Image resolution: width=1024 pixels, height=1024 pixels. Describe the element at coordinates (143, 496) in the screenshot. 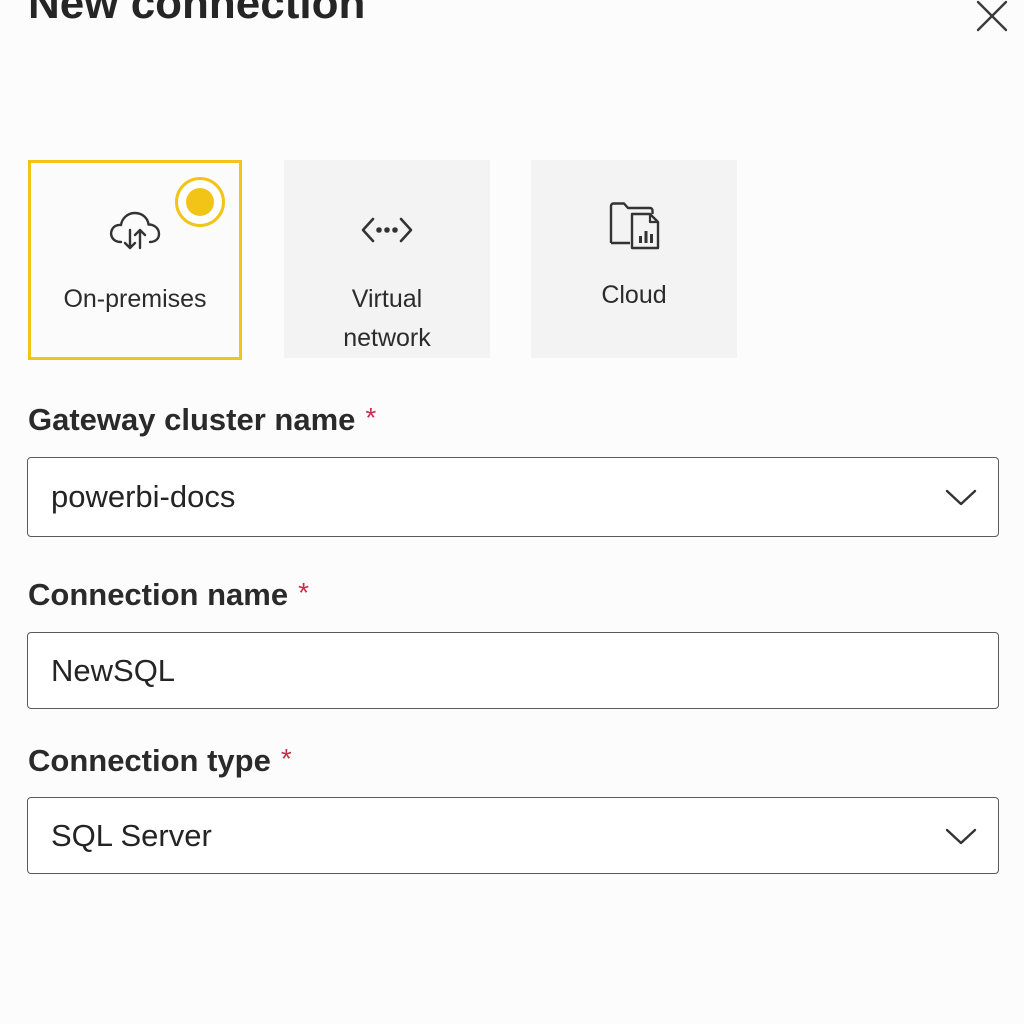

I see `gateway-cluster-name-value: powerbi-docs` at that location.